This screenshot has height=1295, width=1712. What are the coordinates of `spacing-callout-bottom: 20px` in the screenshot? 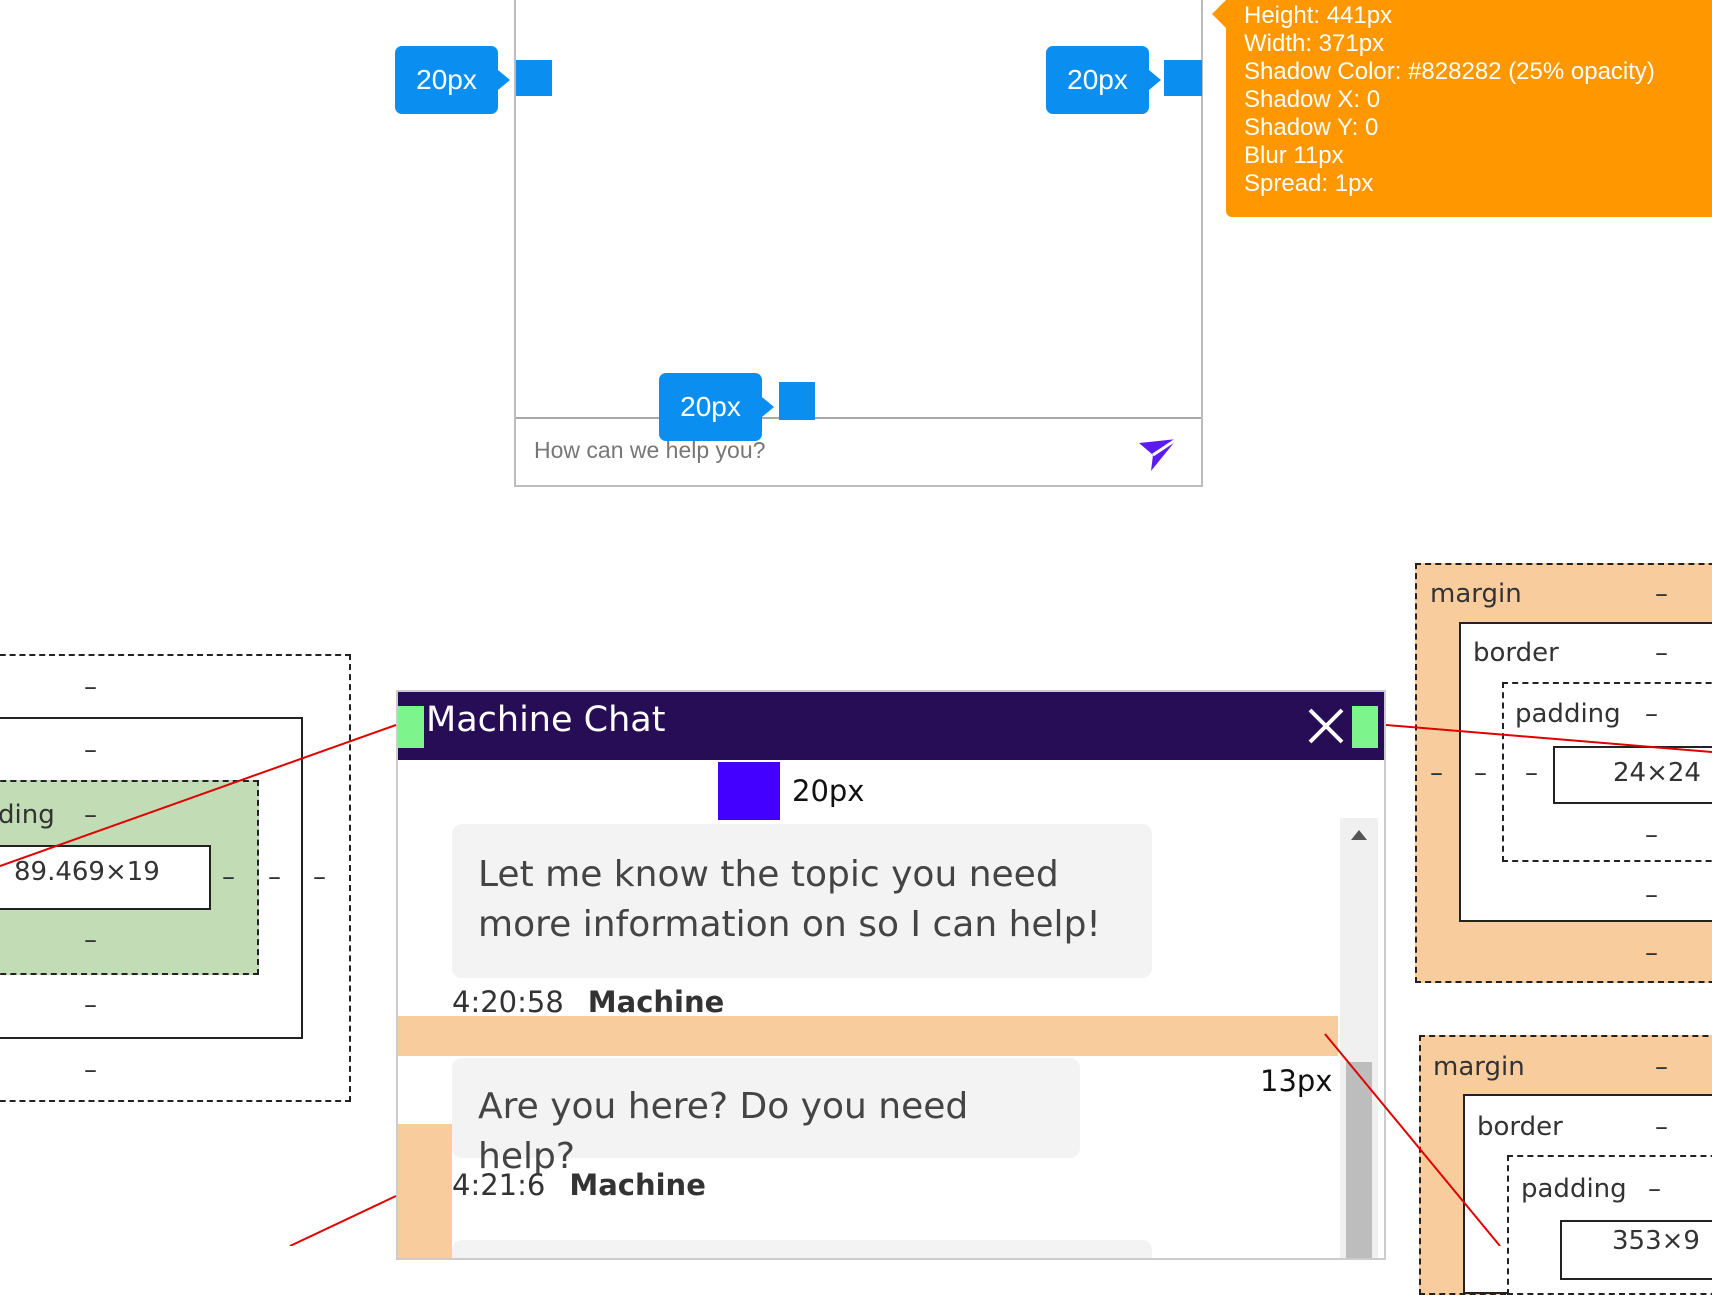 It's located at (716, 407).